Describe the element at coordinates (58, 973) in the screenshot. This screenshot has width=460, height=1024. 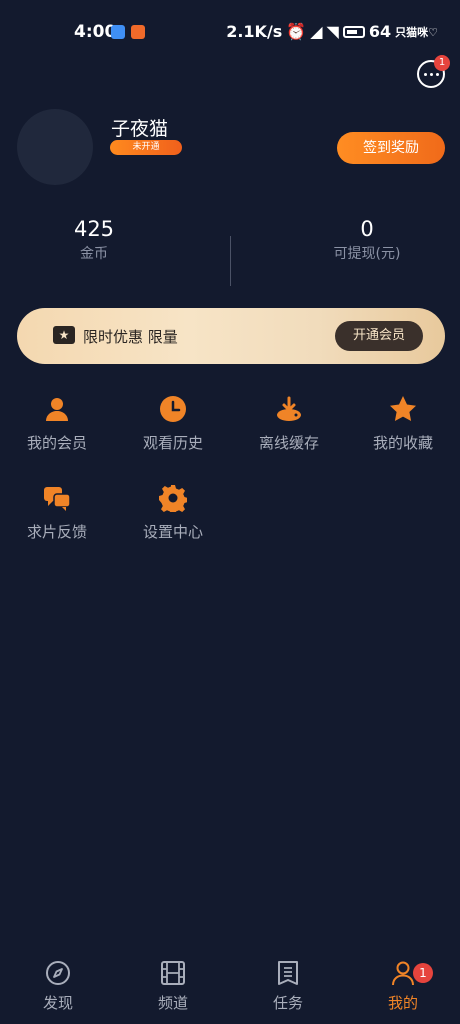
I see `compass-icon` at that location.